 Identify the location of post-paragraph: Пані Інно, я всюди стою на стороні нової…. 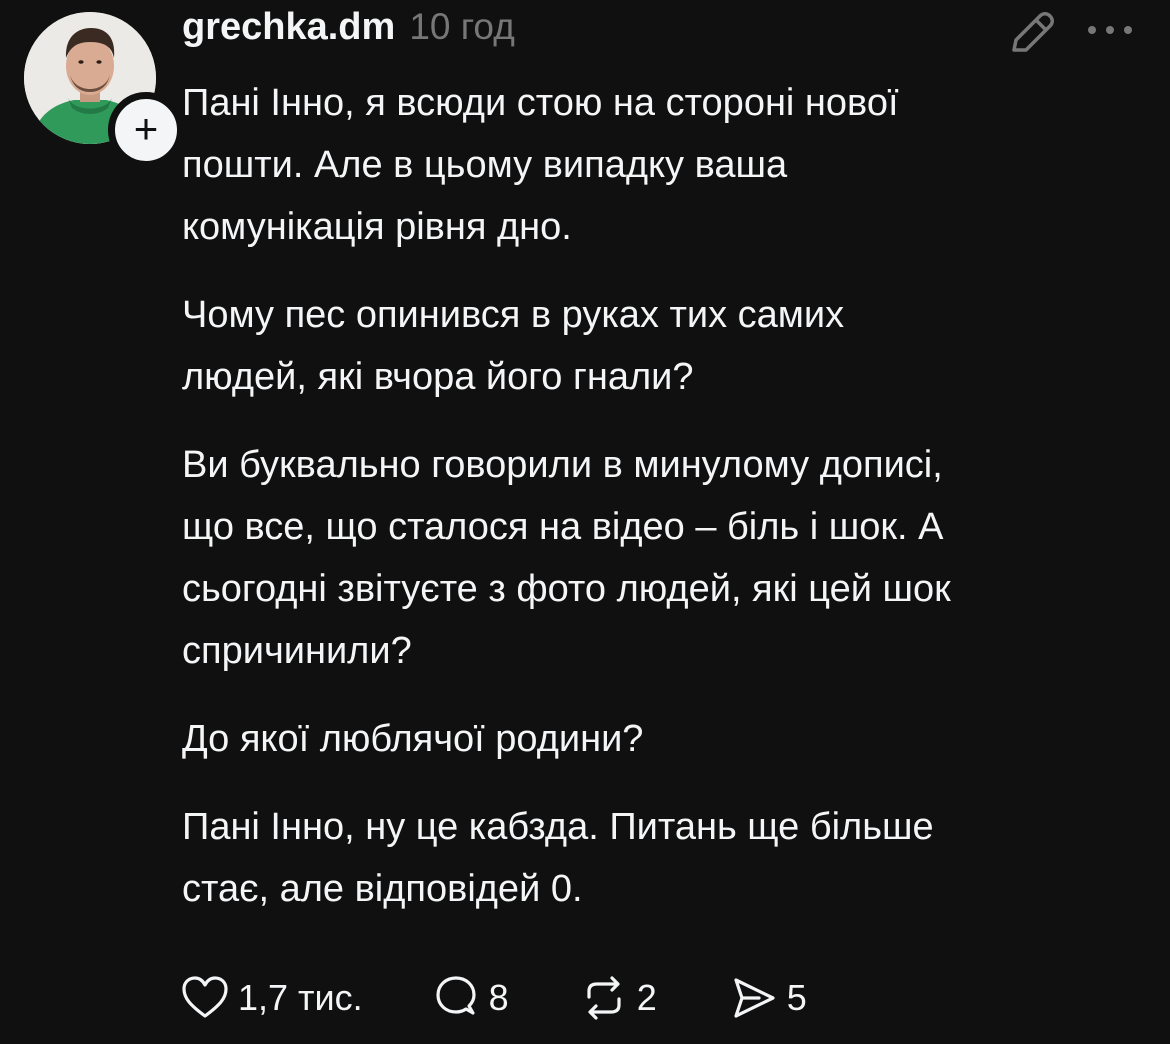
(540, 165).